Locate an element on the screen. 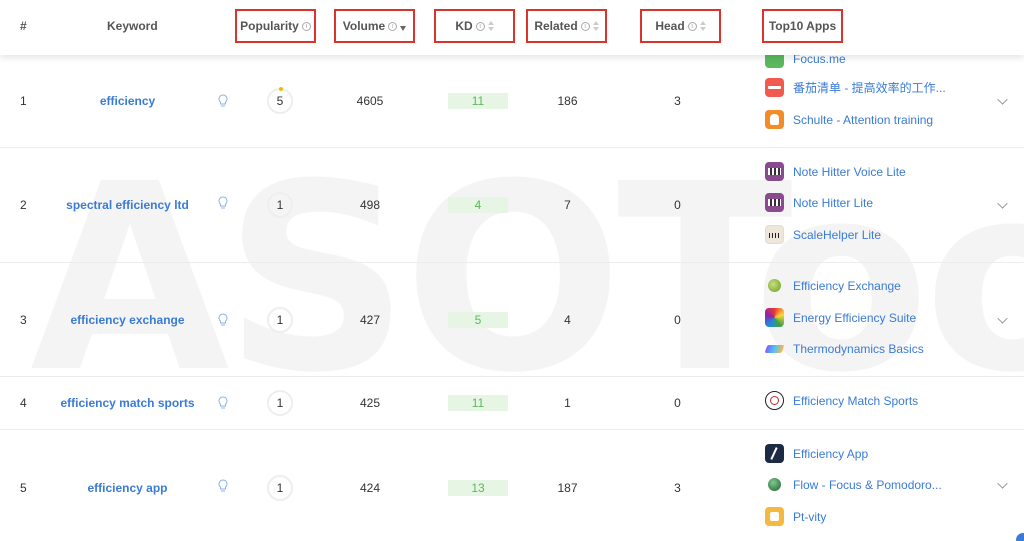 This screenshot has height=541, width=1024. thermodynamics-icon is located at coordinates (774, 348).